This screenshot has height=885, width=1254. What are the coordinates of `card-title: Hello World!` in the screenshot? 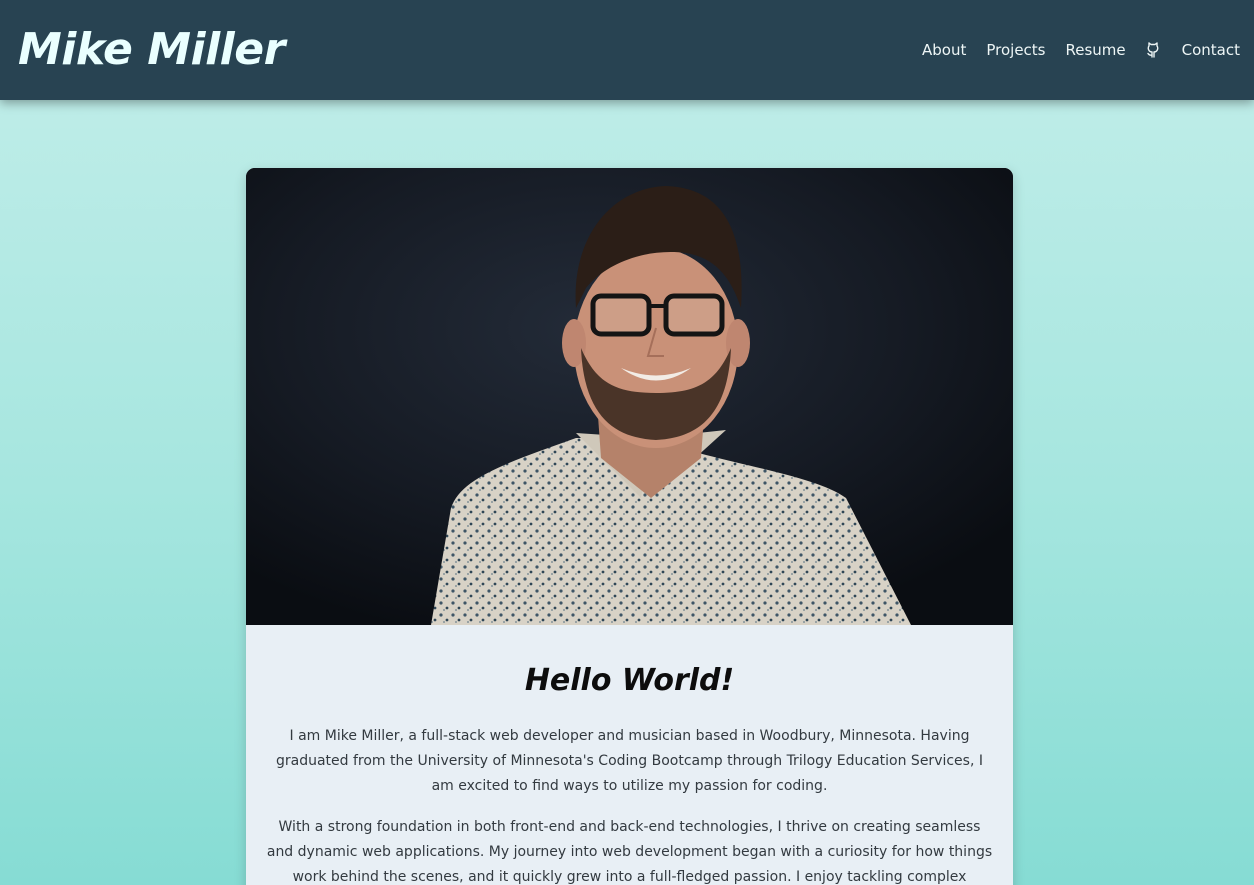 It's located at (629, 680).